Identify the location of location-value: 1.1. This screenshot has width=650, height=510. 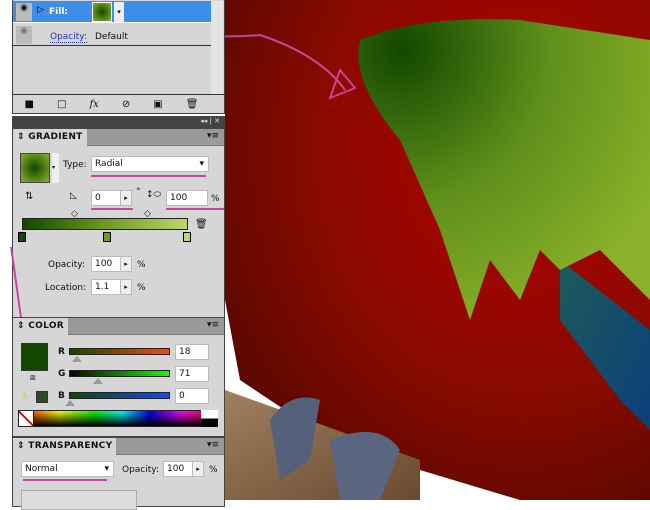
(102, 287).